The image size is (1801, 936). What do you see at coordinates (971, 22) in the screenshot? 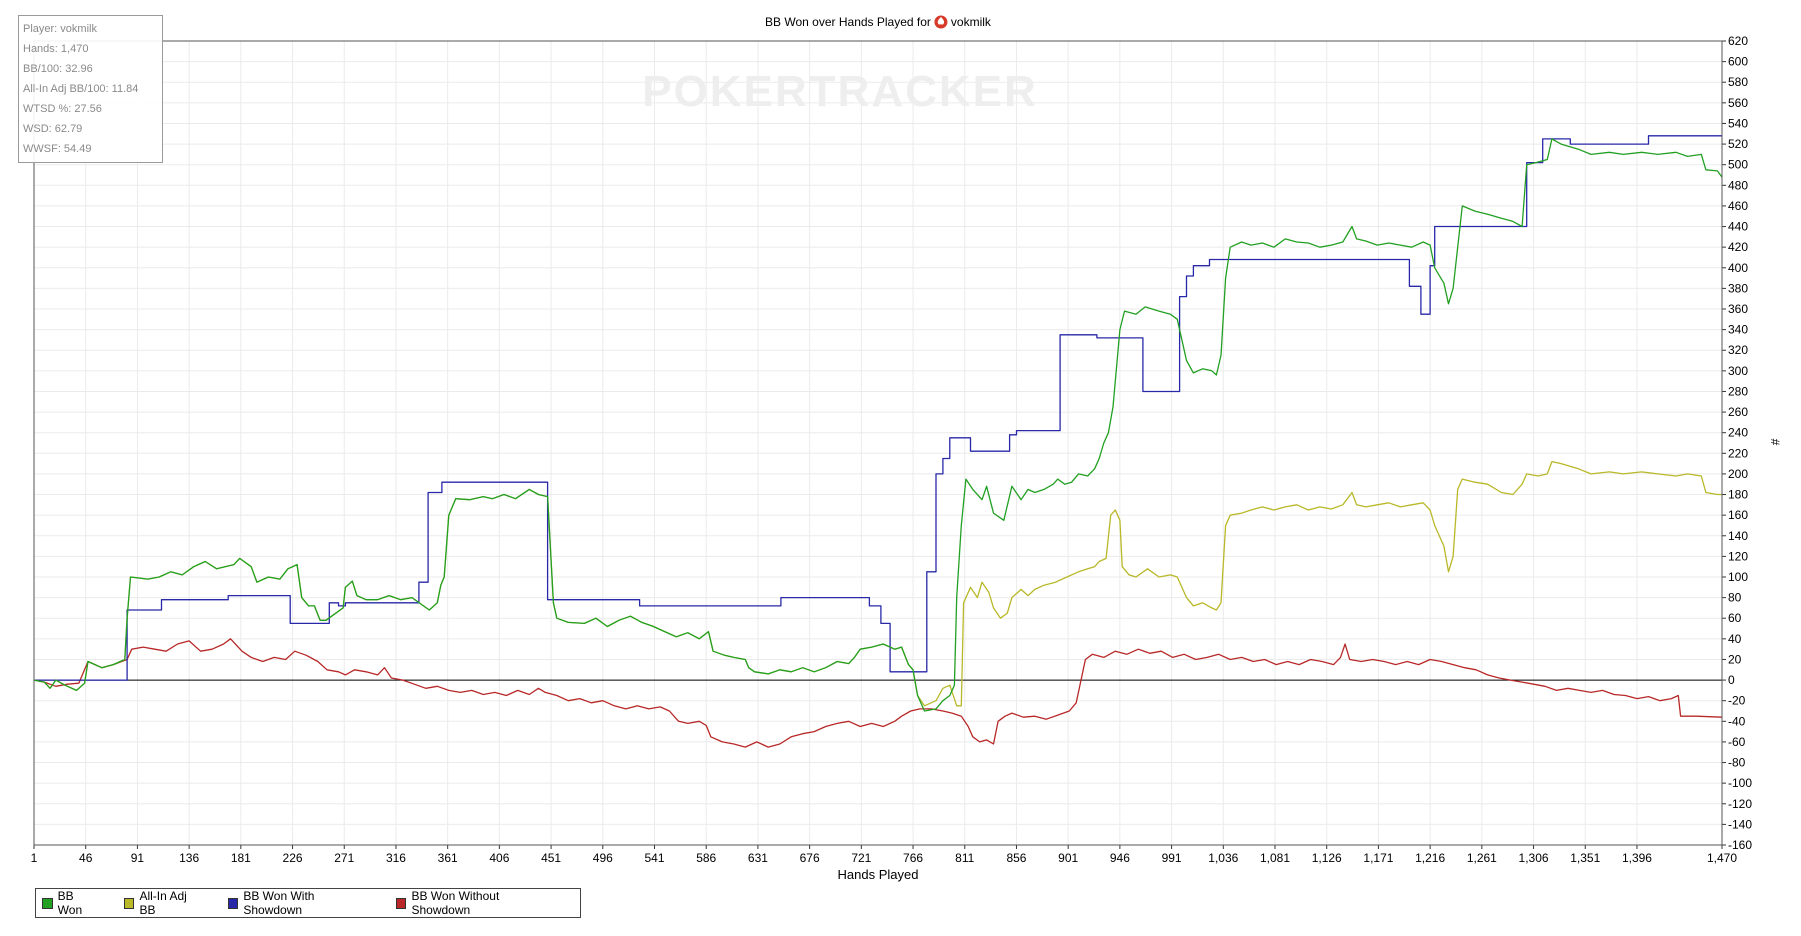
I see `chart-title-player: vokmilk` at bounding box center [971, 22].